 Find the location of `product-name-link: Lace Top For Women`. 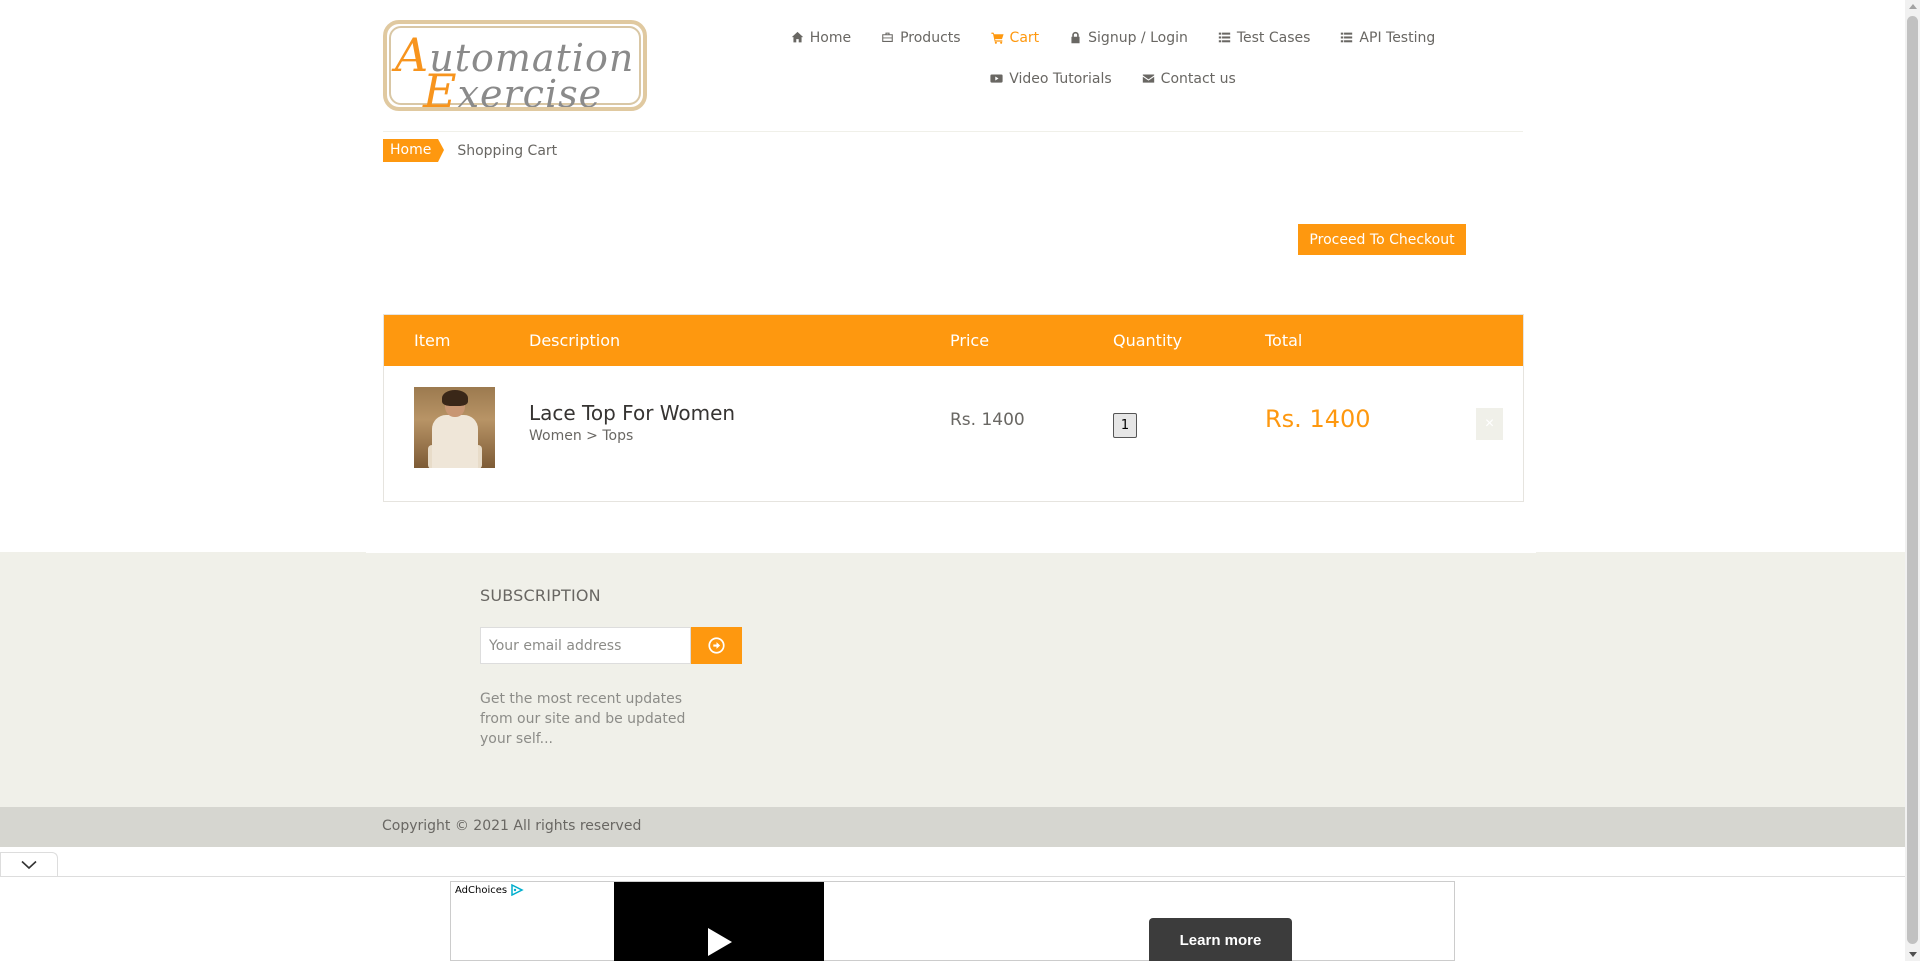

product-name-link: Lace Top For Women is located at coordinates (632, 413).